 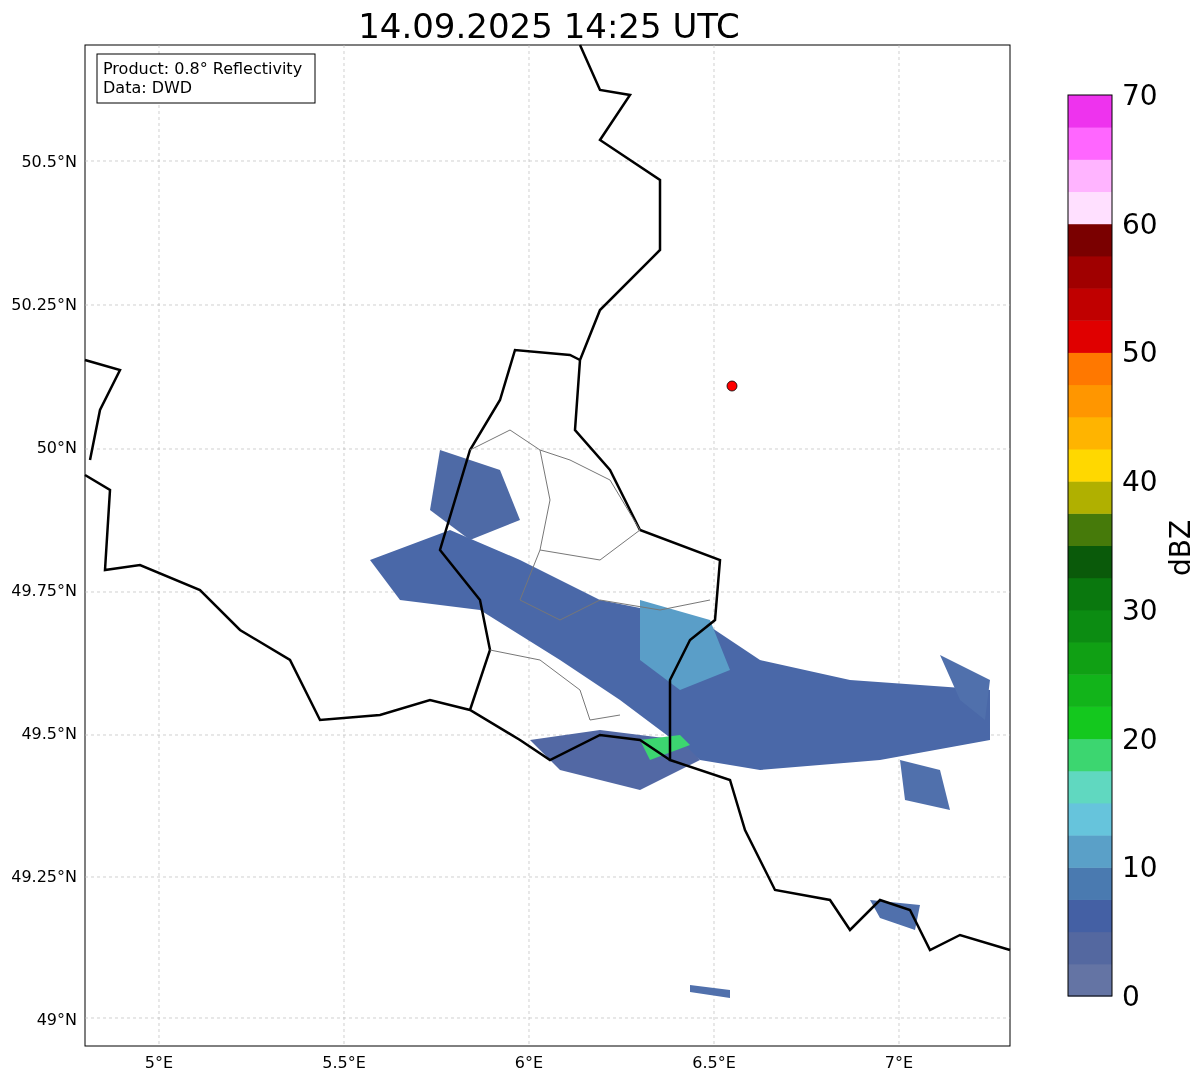 I want to click on x-tick-label: 6°E, so click(x=529, y=1062).